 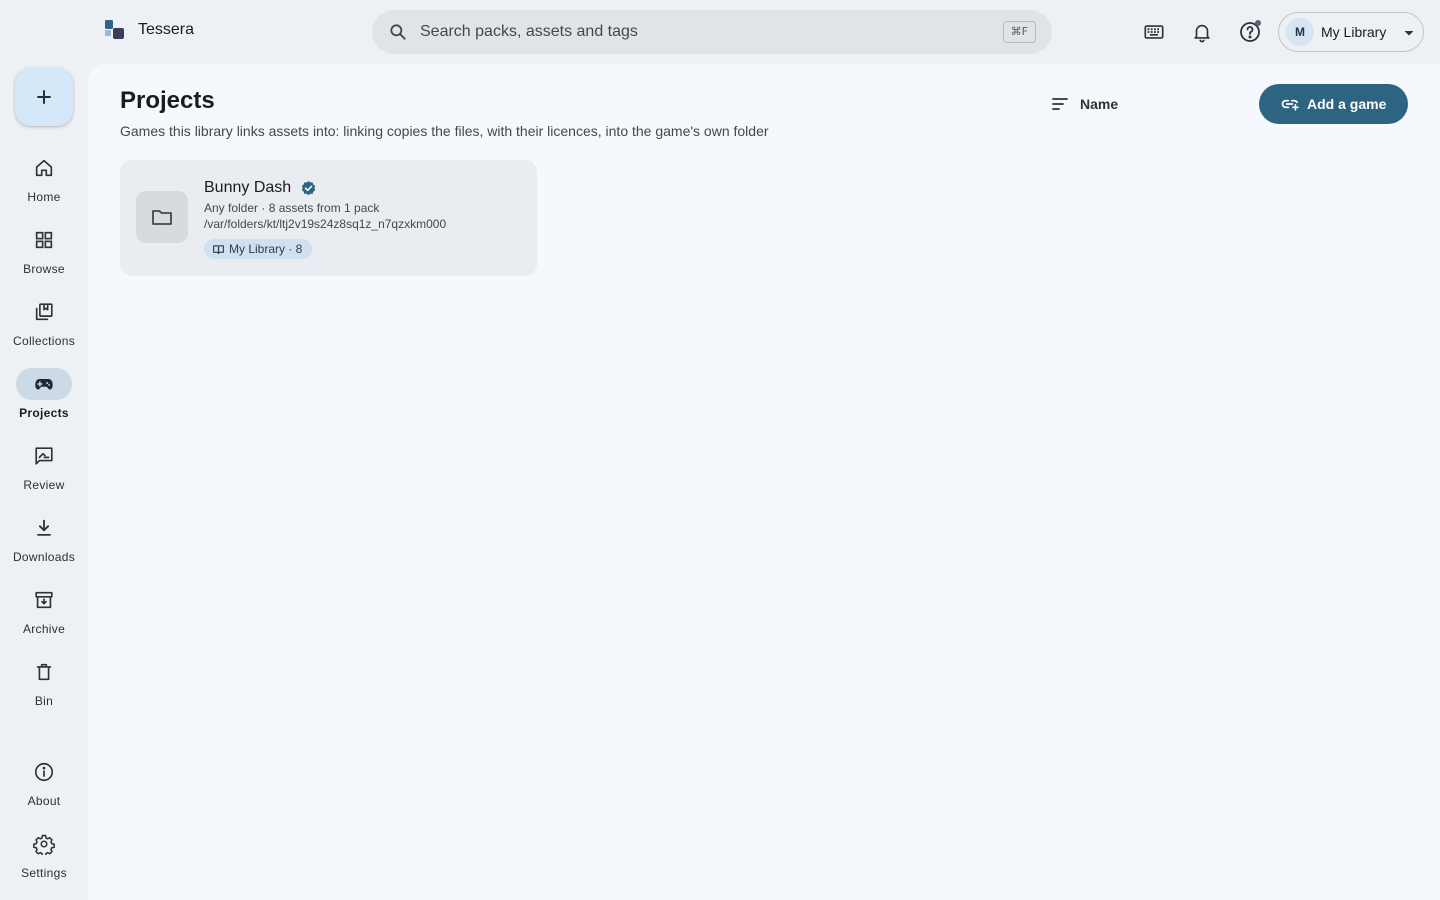 What do you see at coordinates (44, 687) in the screenshot?
I see `nav-item-bin: Bin` at bounding box center [44, 687].